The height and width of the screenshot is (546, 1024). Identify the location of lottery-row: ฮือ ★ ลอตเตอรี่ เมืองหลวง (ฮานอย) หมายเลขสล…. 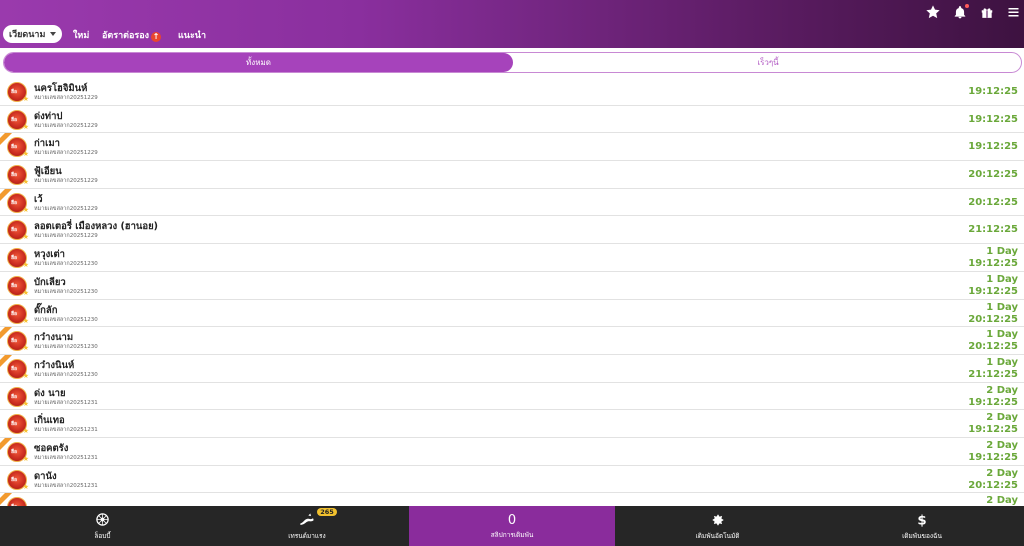
(512, 230).